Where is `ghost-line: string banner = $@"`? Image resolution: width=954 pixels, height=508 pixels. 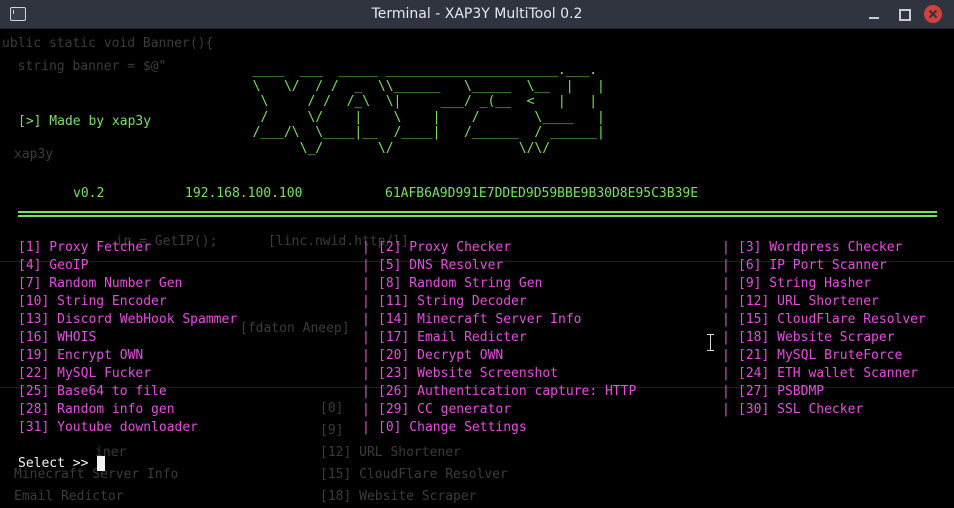 ghost-line: string banner = $@" is located at coordinates (84, 66).